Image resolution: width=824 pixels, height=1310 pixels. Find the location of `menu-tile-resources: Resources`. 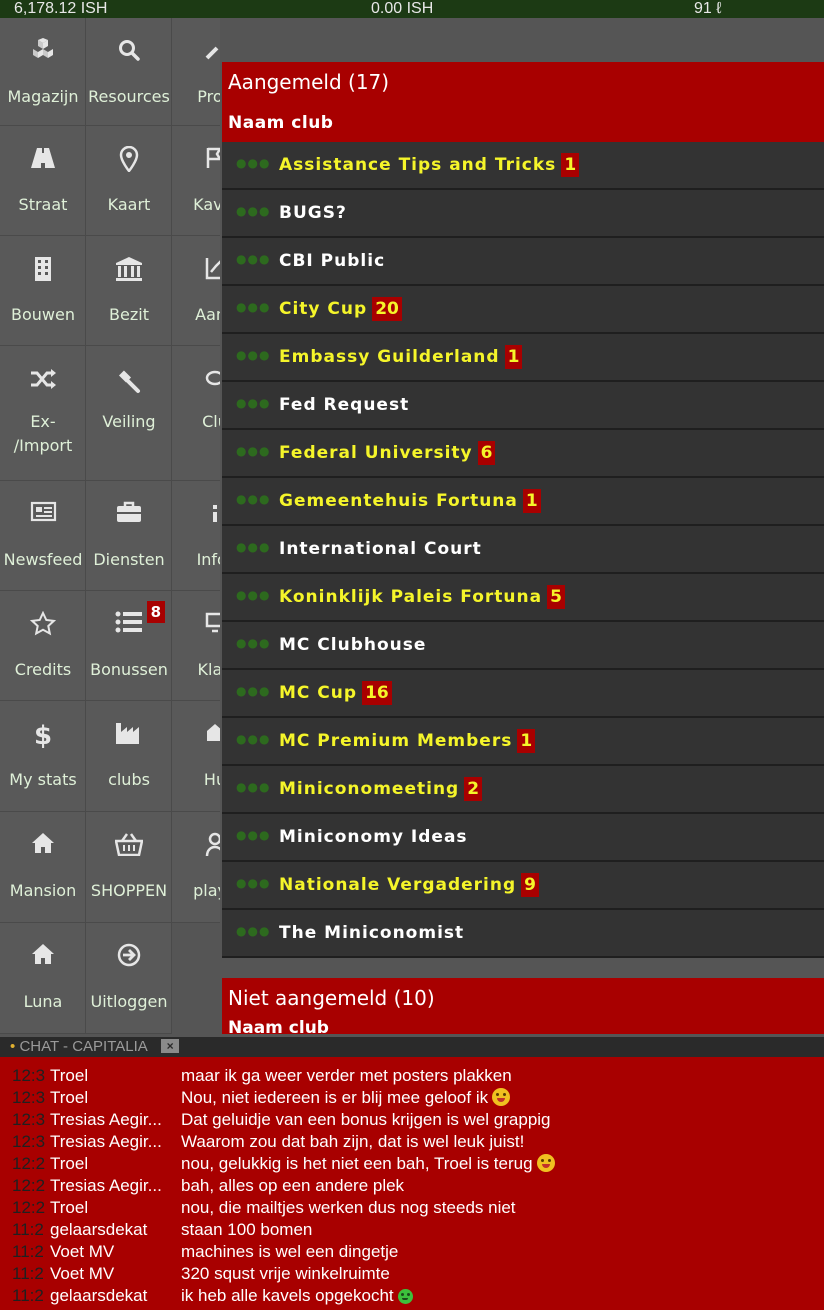

menu-tile-resources: Resources is located at coordinates (129, 72).